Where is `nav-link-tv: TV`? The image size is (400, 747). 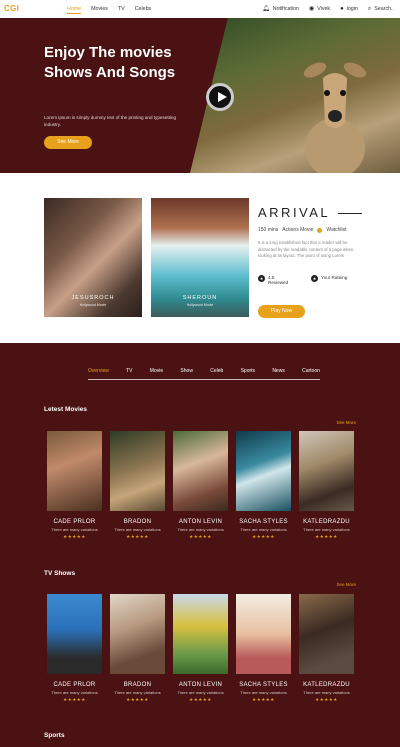 nav-link-tv: TV is located at coordinates (121, 10).